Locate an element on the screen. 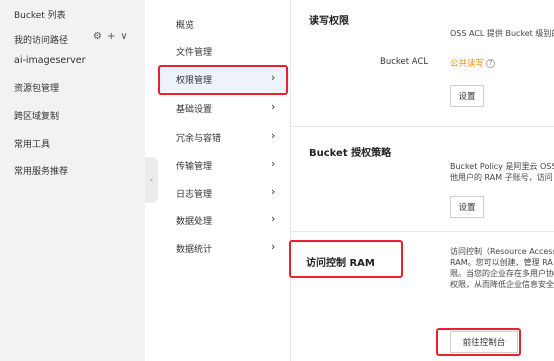 This screenshot has width=554, height=361. nav-item-label: 数据处理 is located at coordinates (194, 222).